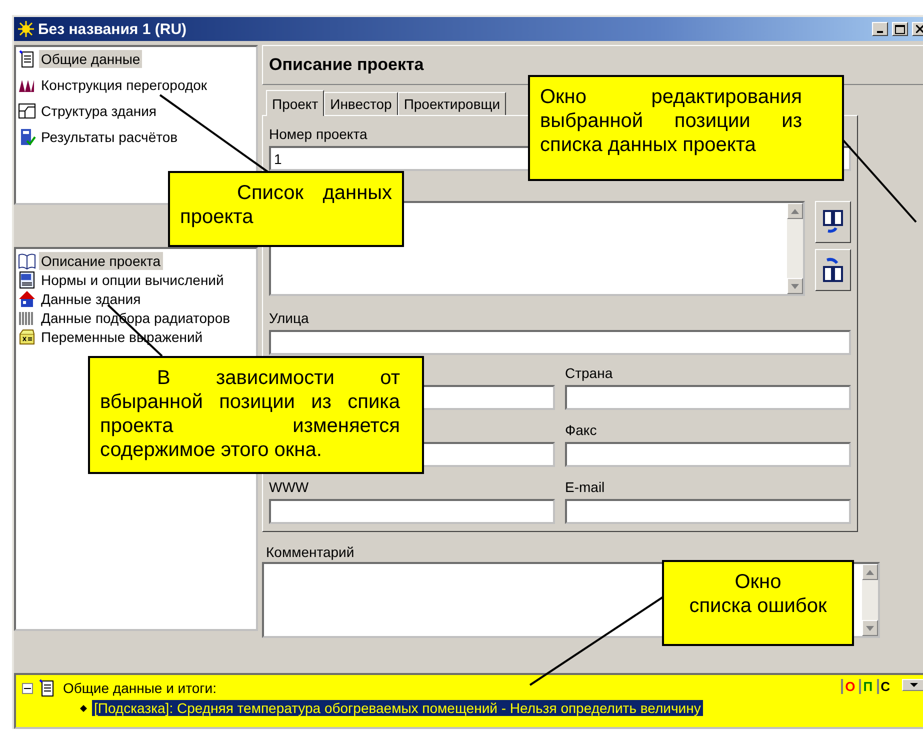  What do you see at coordinates (686, 128) in the screenshot?
I see `callout-tooltip: Окно редактирования выбранной позиции из списка данных проекта` at bounding box center [686, 128].